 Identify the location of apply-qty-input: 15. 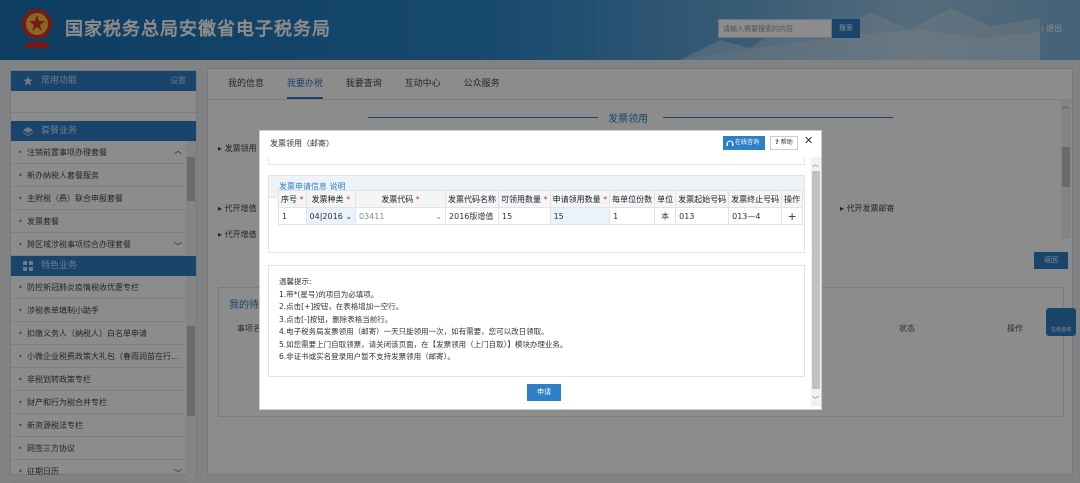
(580, 216).